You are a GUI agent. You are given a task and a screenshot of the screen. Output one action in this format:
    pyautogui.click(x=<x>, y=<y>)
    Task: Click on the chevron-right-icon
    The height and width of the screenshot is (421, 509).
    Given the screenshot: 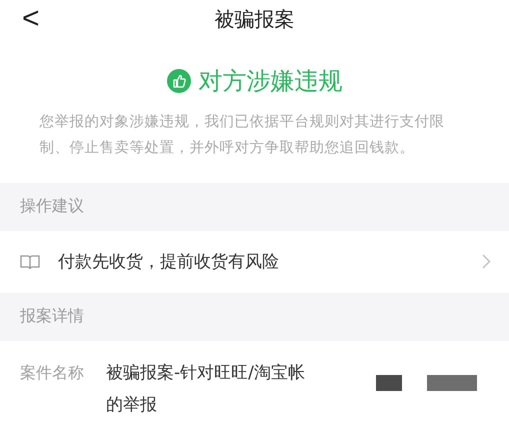 What is the action you would take?
    pyautogui.click(x=486, y=262)
    